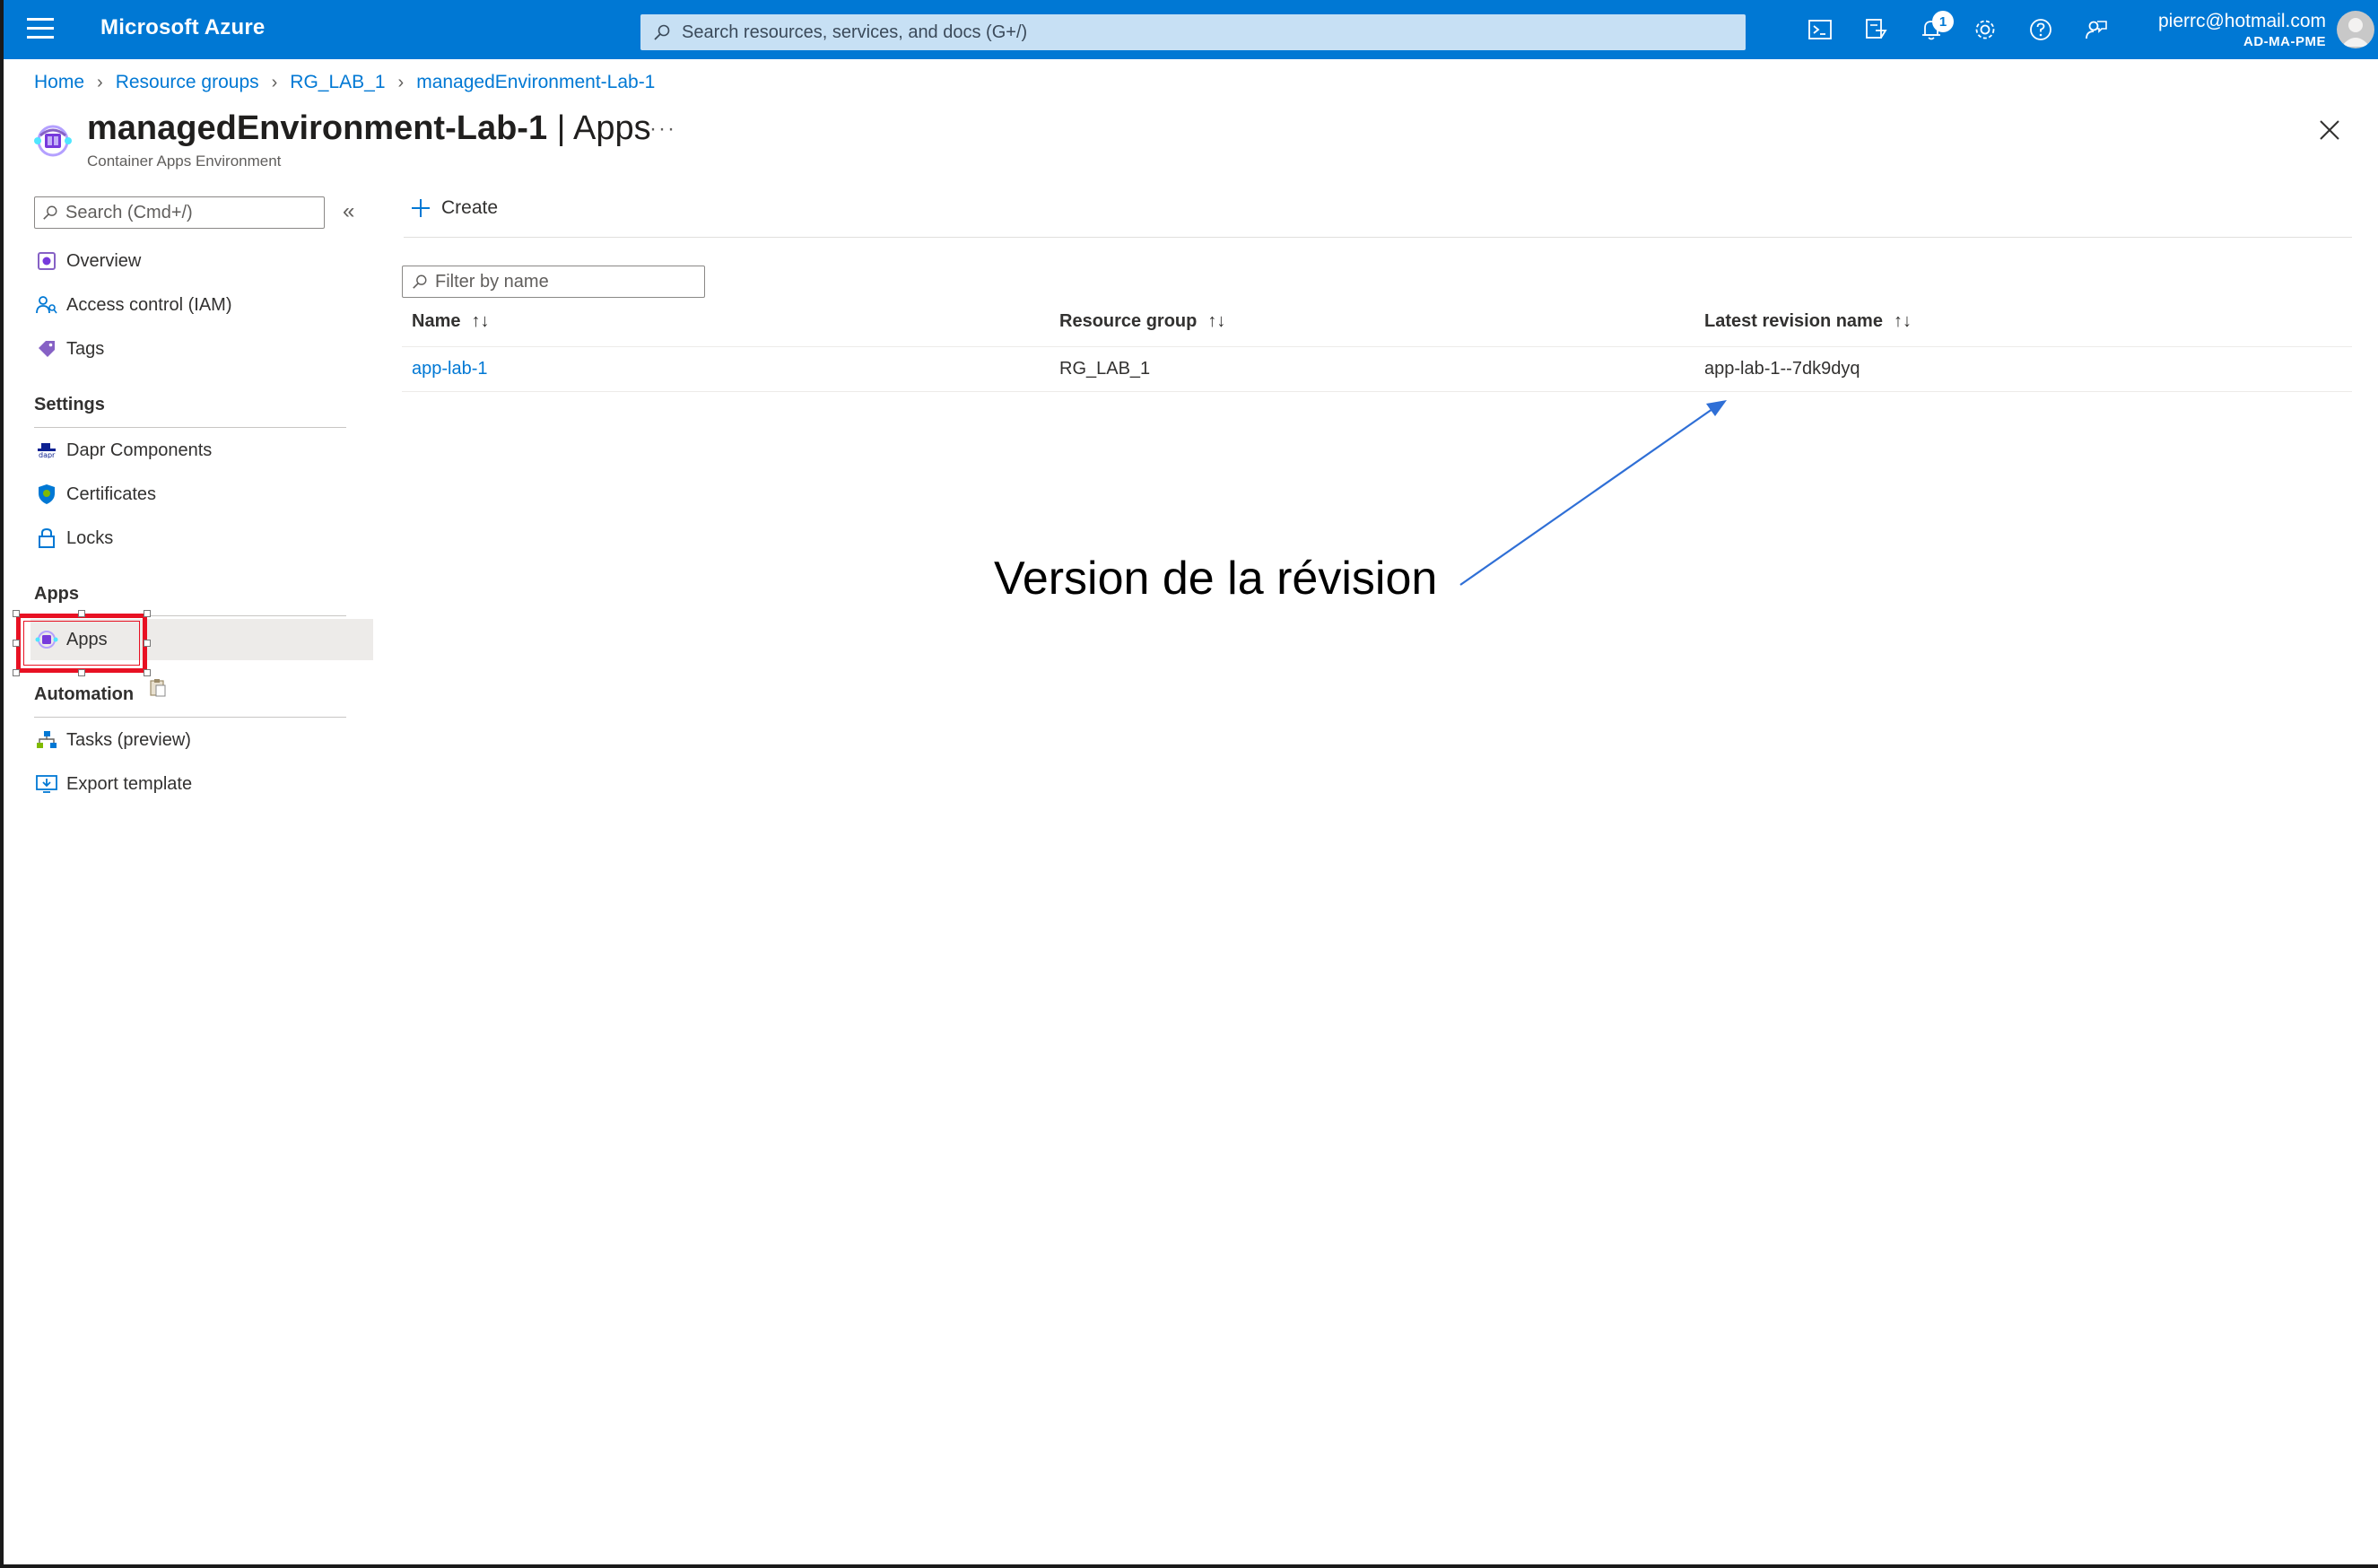  Describe the element at coordinates (111, 494) in the screenshot. I see `sidebar-item-label: Certificates` at that location.